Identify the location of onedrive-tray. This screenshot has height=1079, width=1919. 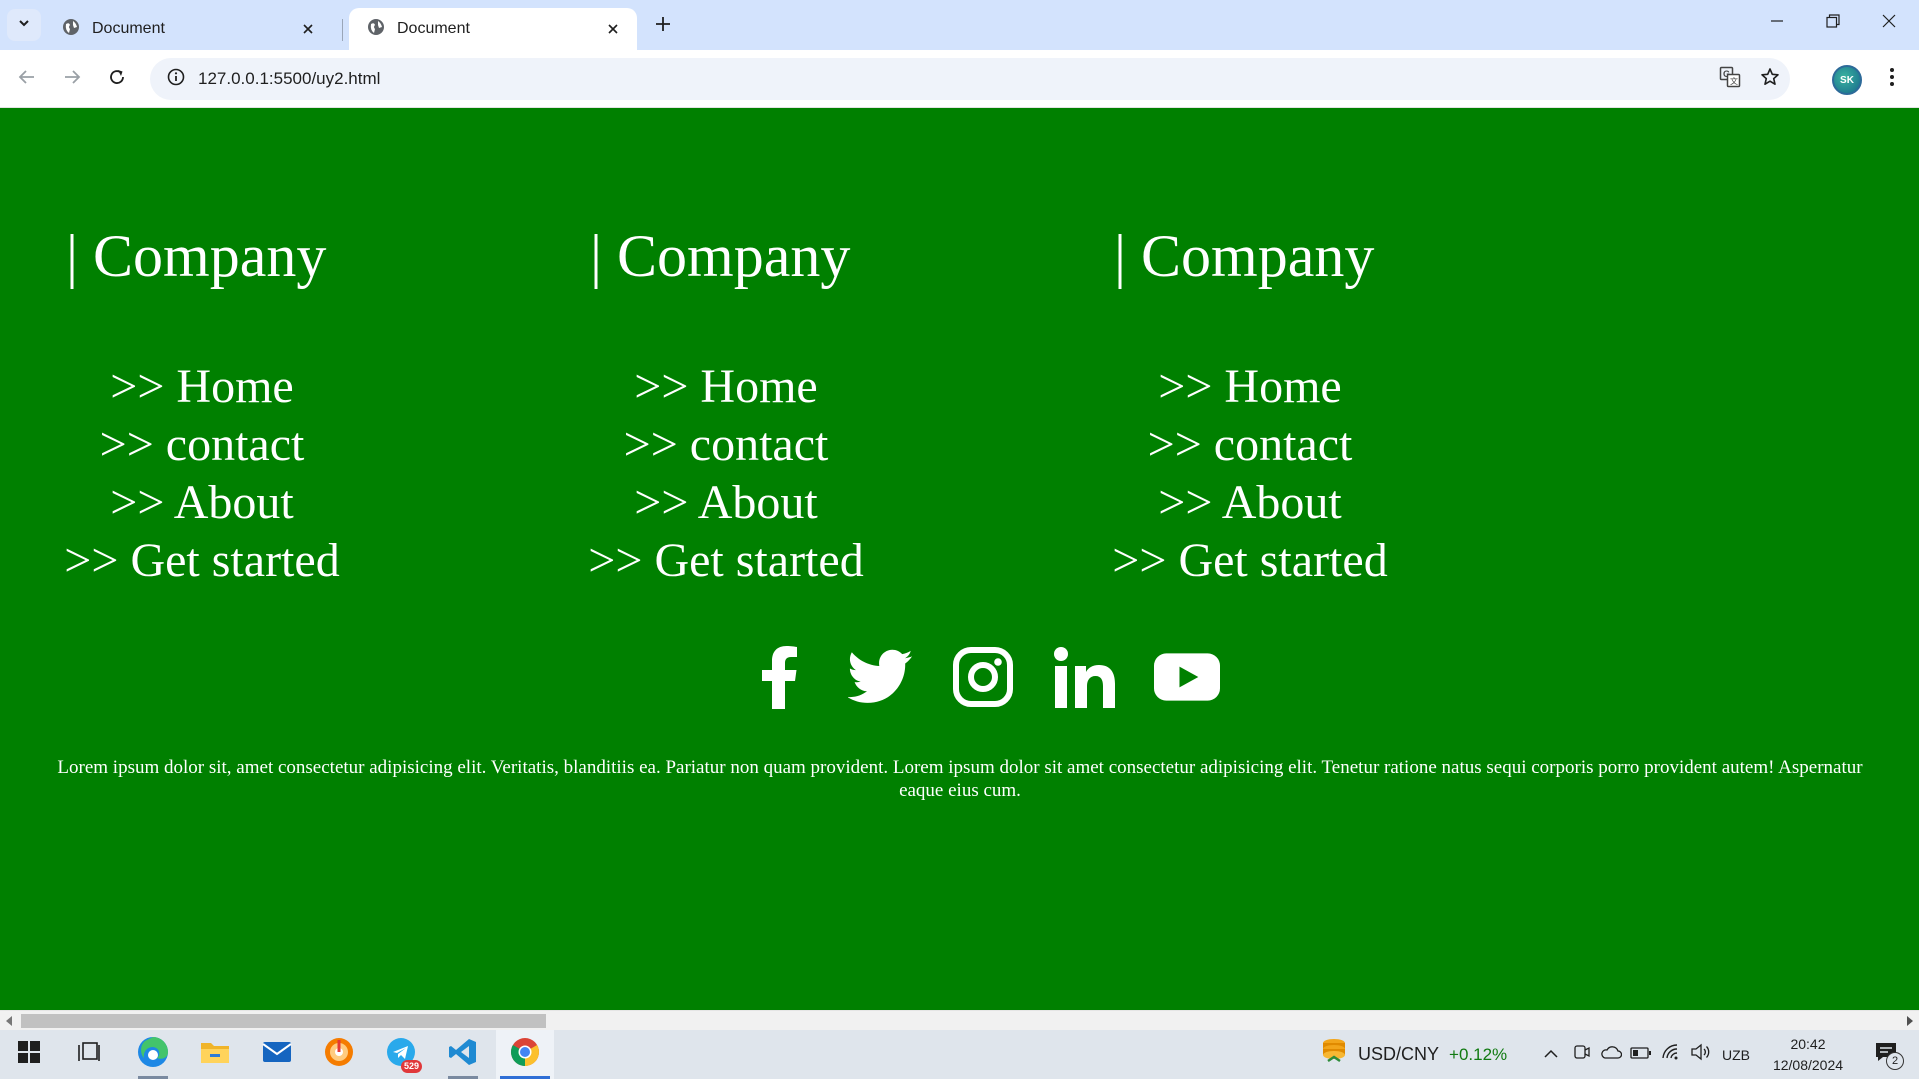
(1611, 1054).